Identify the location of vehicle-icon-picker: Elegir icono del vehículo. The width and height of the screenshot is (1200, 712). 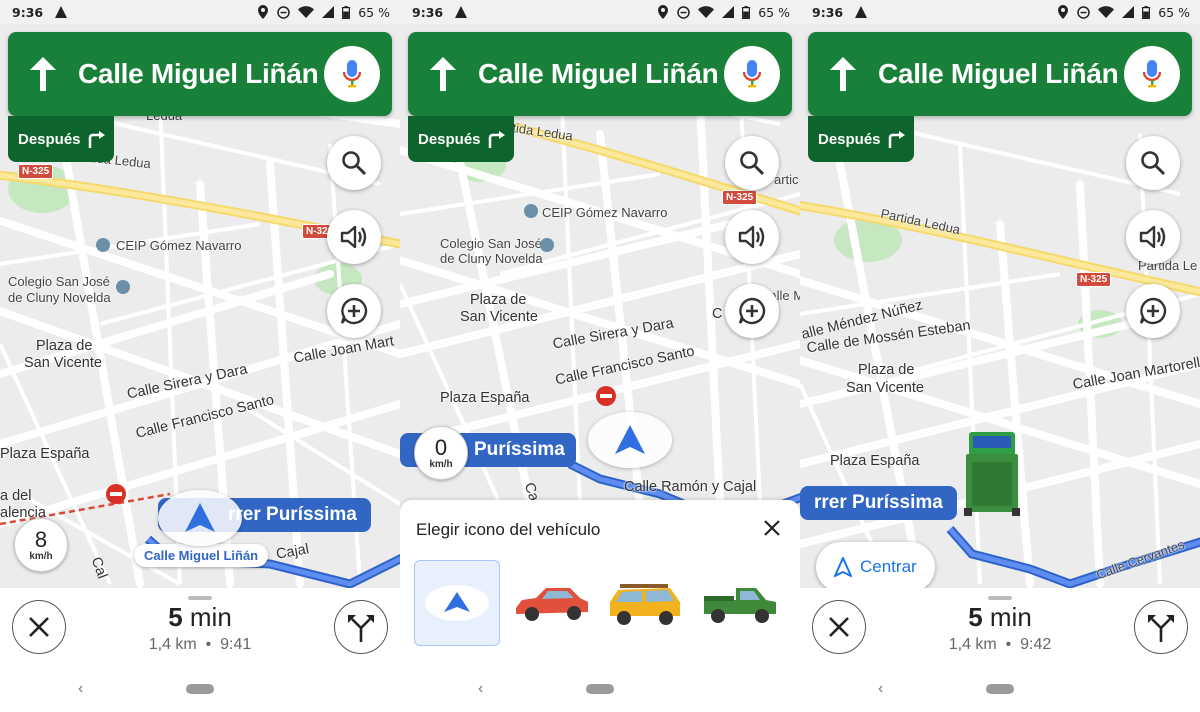
(600, 581).